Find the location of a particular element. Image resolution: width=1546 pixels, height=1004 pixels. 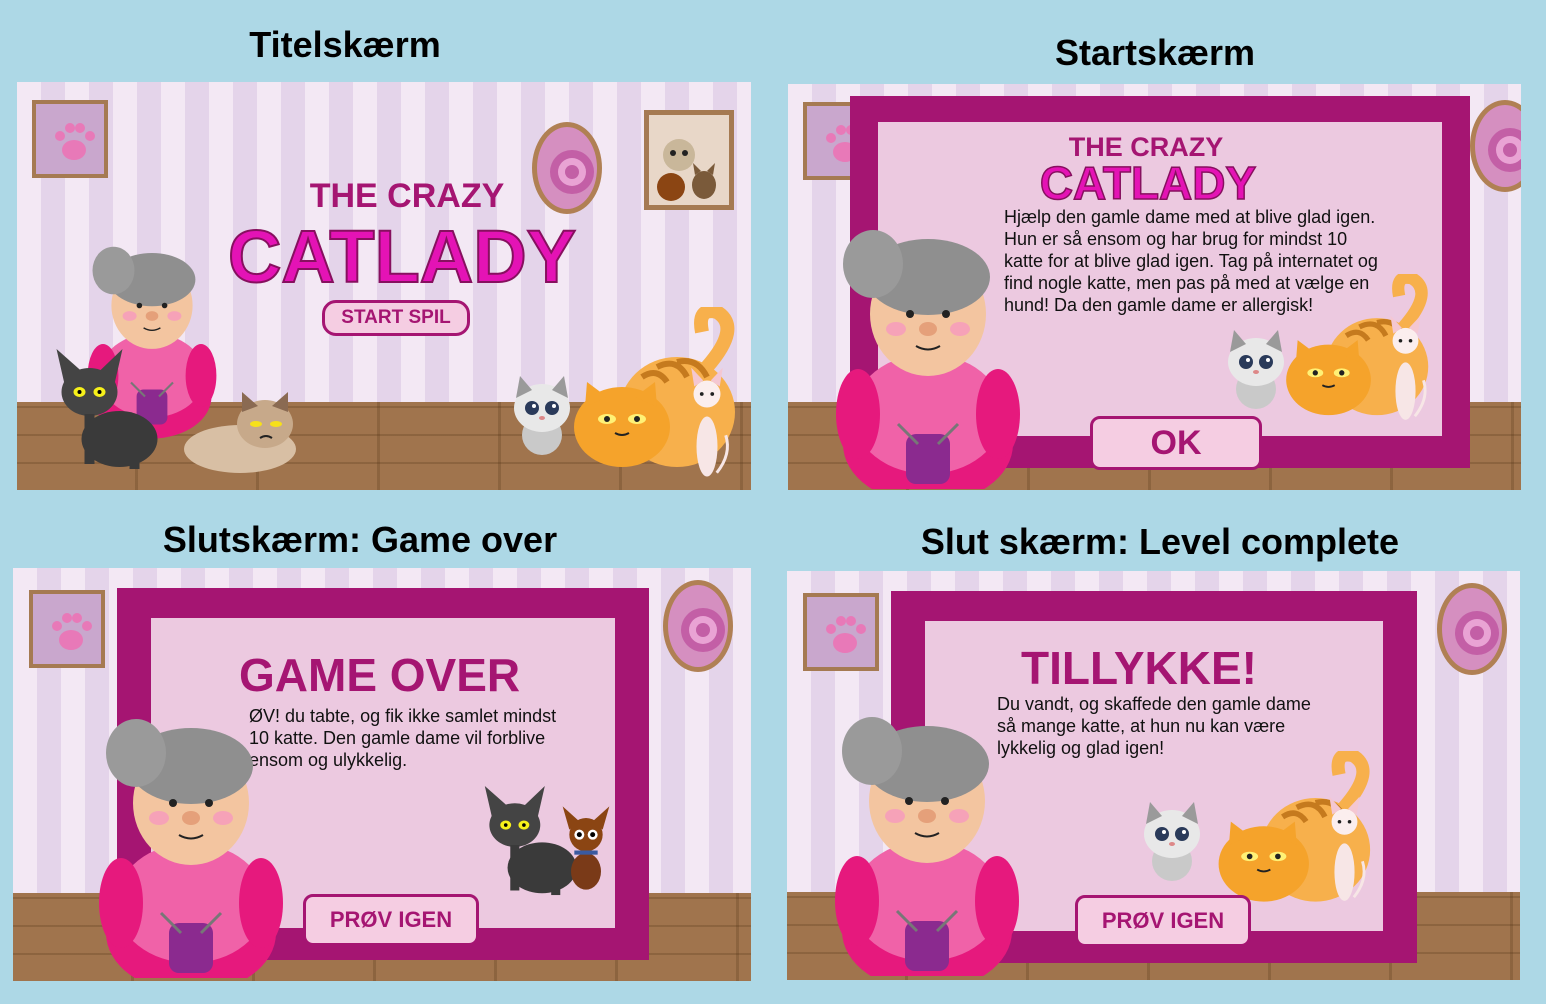

logo-line1: THE CRAZY is located at coordinates (407, 196).